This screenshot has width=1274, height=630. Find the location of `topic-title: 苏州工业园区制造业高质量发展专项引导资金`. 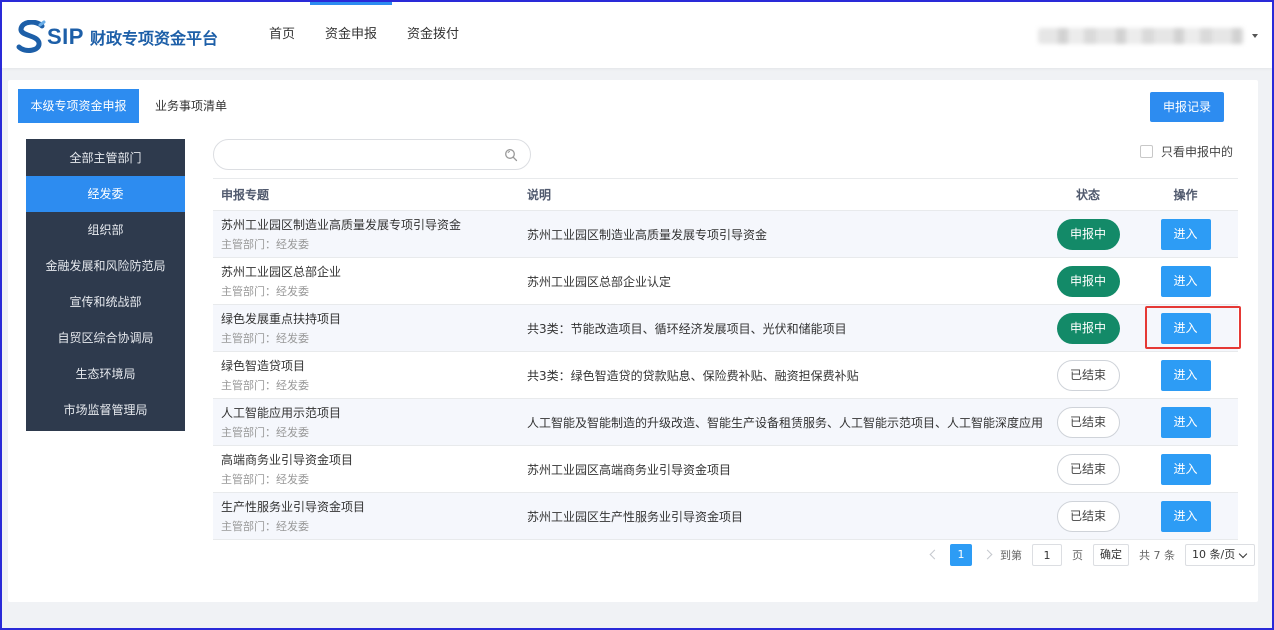

topic-title: 苏州工业园区制造业高质量发展专项引导资金 is located at coordinates (341, 224).